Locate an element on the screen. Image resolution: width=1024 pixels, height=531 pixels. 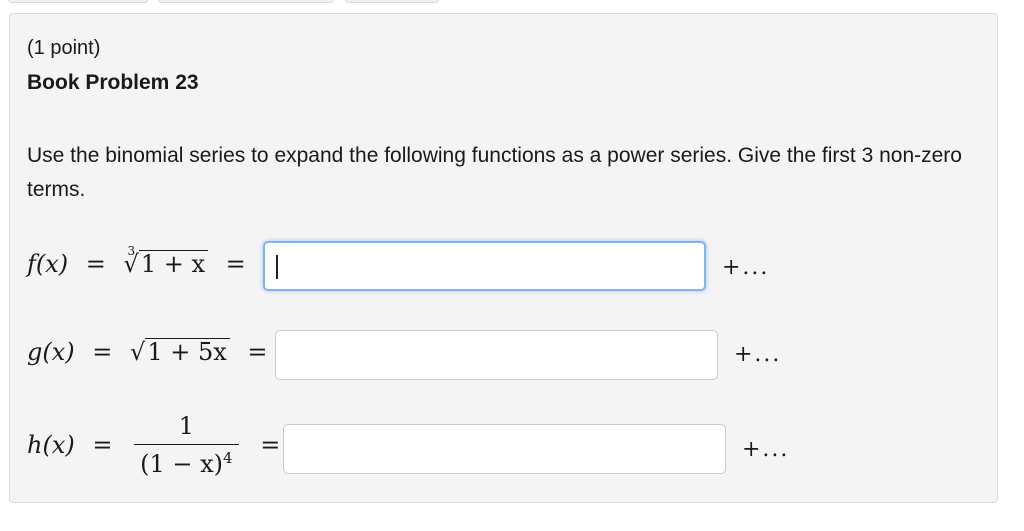
fraction: 1 (1 − x)4 is located at coordinates (186, 445).